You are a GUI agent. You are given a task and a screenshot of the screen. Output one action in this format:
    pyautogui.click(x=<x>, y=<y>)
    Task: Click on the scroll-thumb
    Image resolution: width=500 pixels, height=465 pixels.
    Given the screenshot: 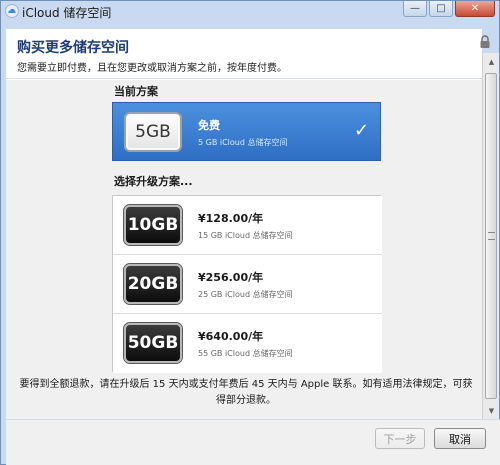 What is the action you would take?
    pyautogui.click(x=491, y=236)
    